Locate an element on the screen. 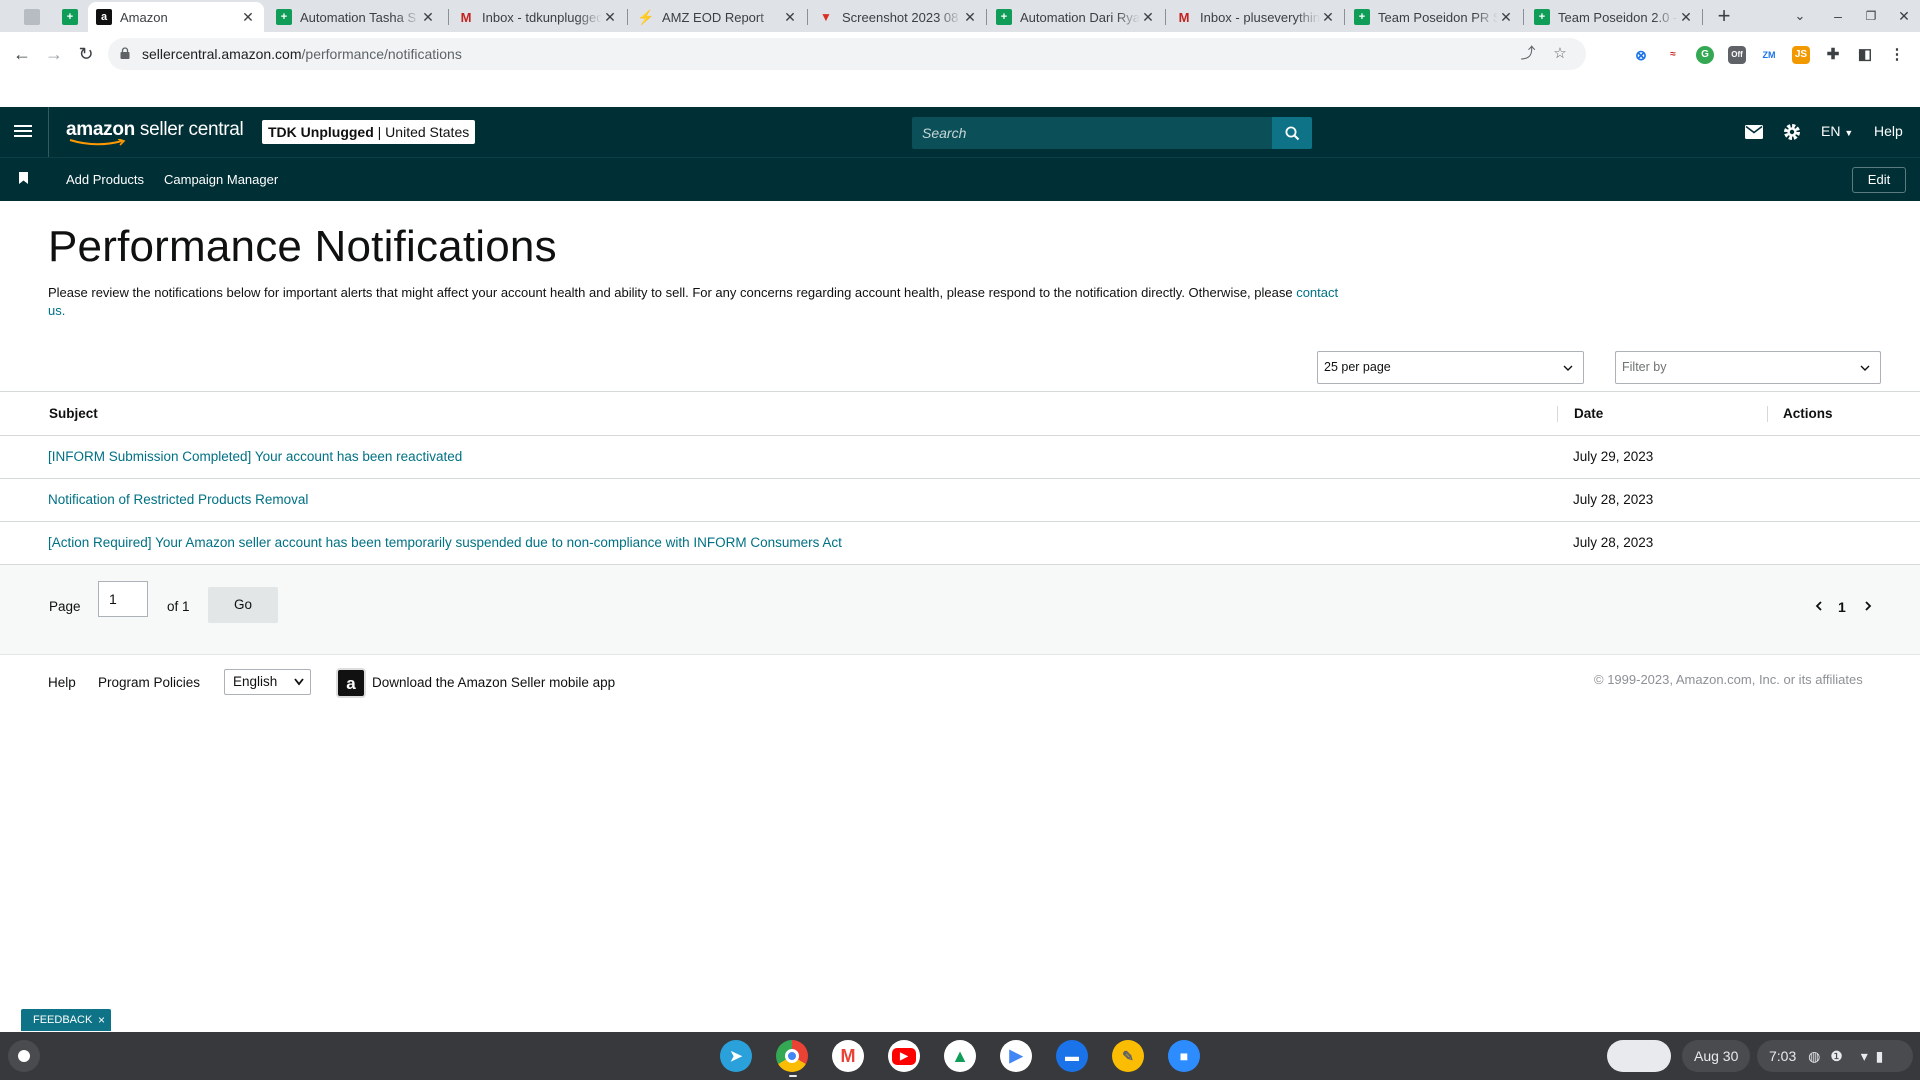 Image resolution: width=1920 pixels, height=1080 pixels. go-button: Go is located at coordinates (243, 605).